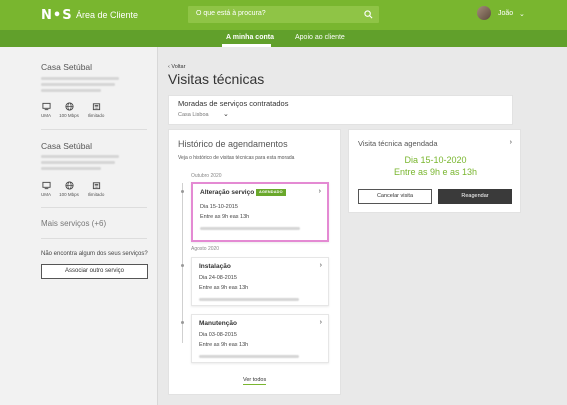 This screenshot has width=567, height=405. I want to click on address-selector-value: Casa Lisboa, so click(193, 115).